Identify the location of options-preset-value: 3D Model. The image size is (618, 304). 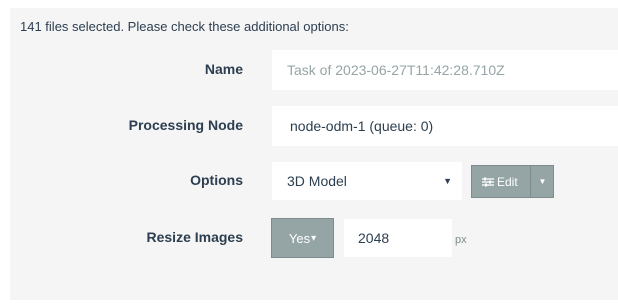
(317, 181).